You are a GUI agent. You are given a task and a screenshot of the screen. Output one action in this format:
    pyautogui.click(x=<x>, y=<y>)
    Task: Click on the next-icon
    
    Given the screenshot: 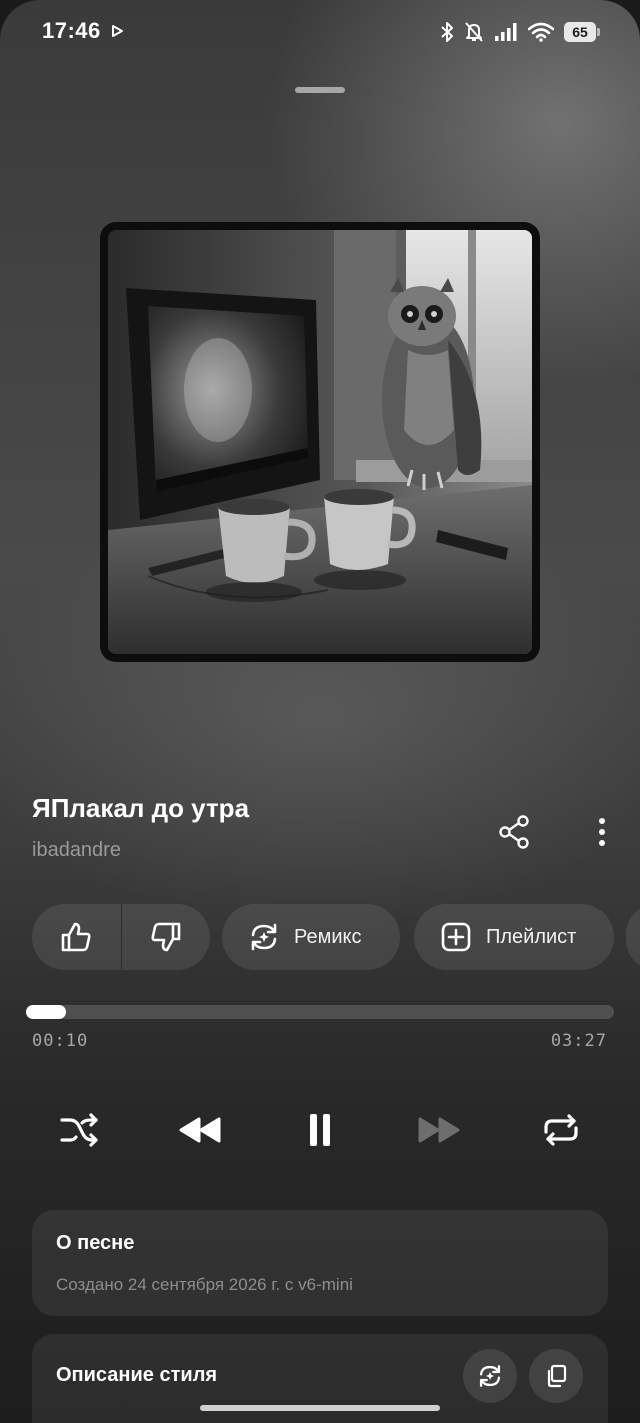 What is the action you would take?
    pyautogui.click(x=439, y=1130)
    